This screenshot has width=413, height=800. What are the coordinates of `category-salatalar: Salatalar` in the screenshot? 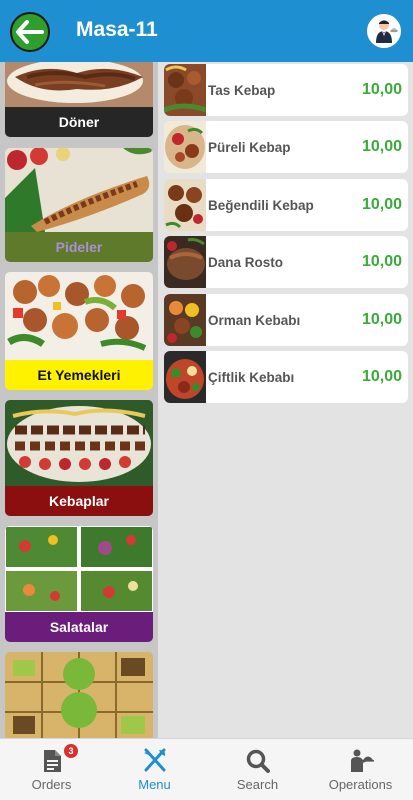 It's located at (79, 584).